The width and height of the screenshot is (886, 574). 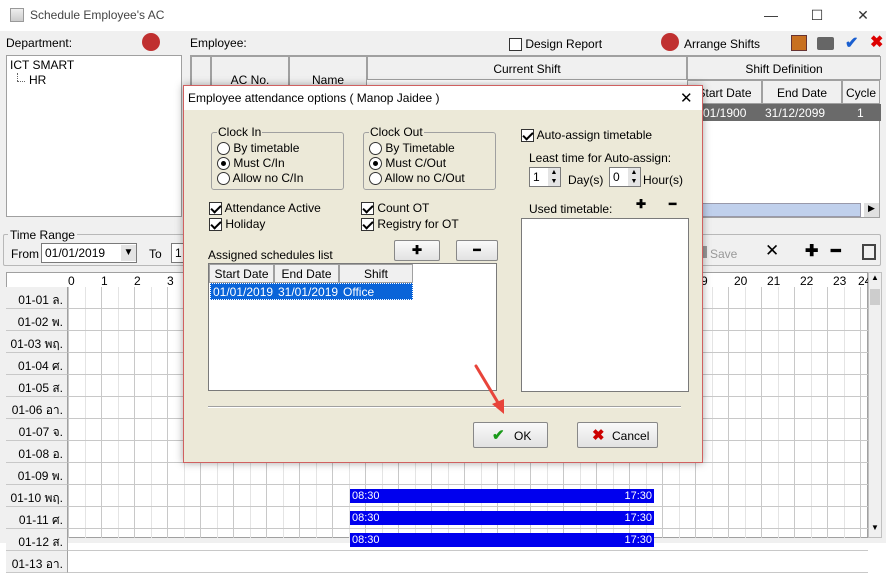 I want to click on column-header-current-shift: Current Shift, so click(x=527, y=68).